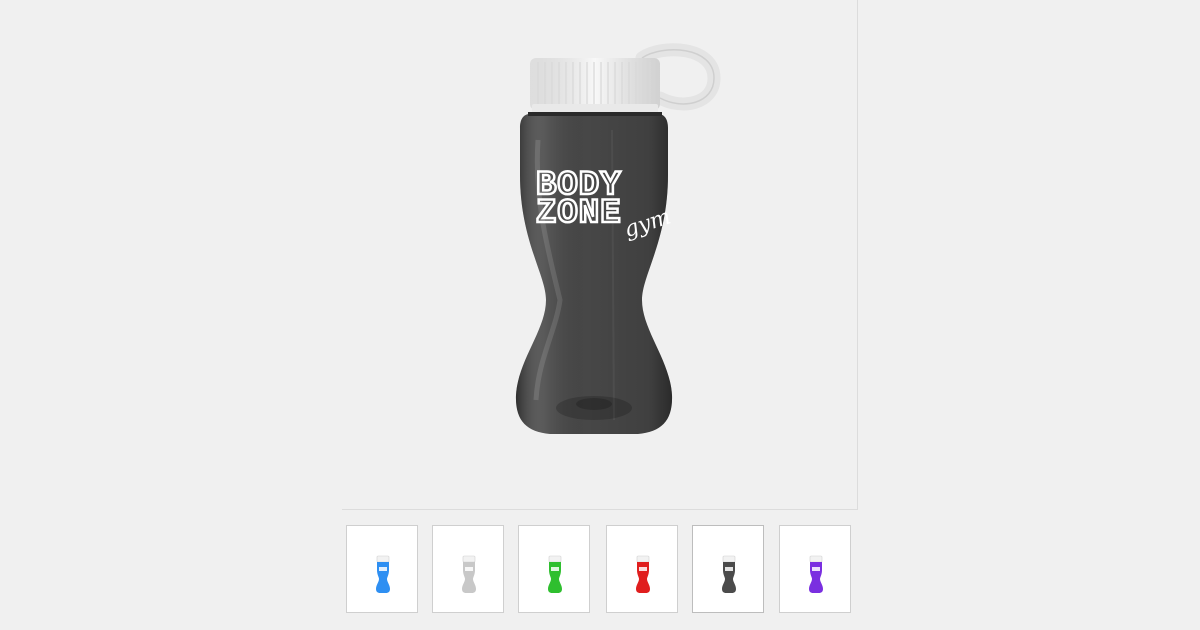 Image resolution: width=1200 pixels, height=630 pixels. Describe the element at coordinates (579, 214) in the screenshot. I see `imprint-logo-line2: ZONE` at that location.